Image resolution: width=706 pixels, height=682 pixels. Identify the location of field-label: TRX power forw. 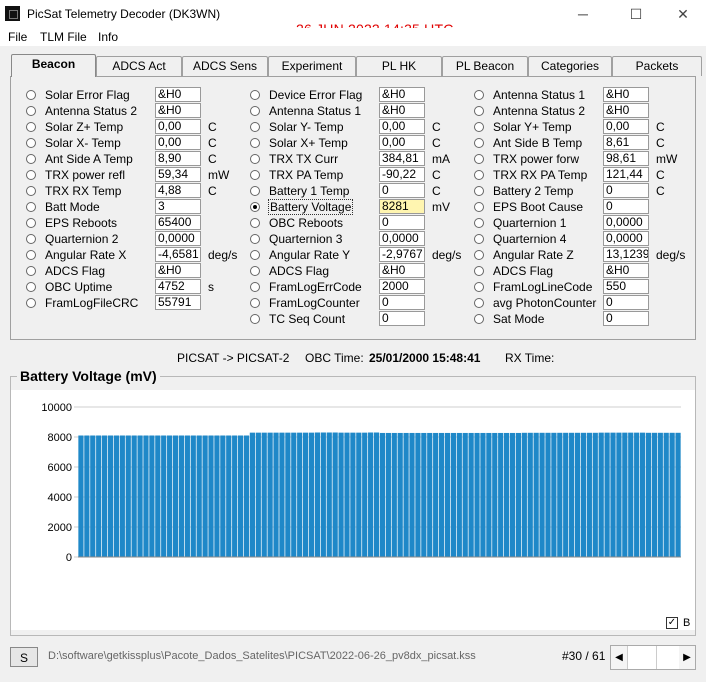
(536, 159).